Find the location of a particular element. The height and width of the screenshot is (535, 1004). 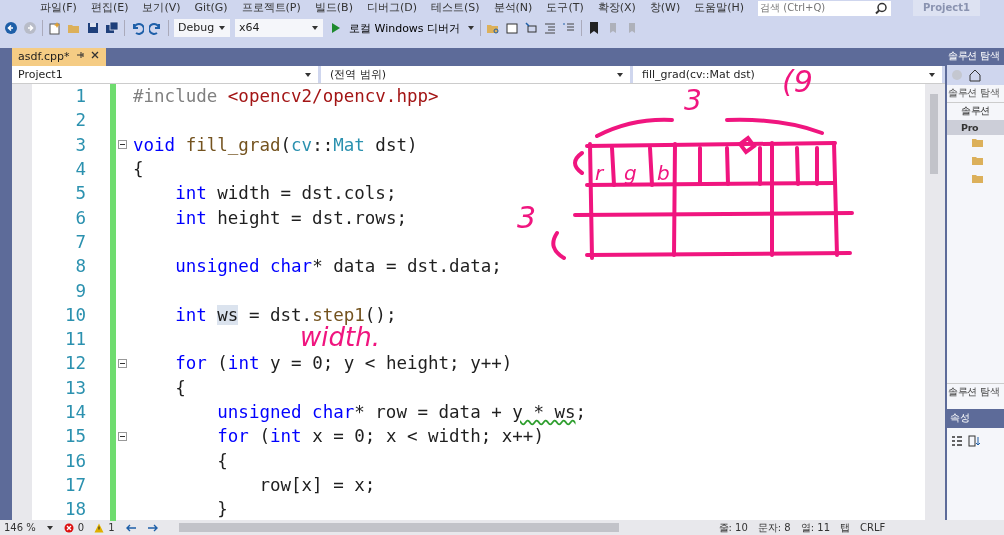

code-line: unsigned char* row = data + y * ws; is located at coordinates (401, 412).